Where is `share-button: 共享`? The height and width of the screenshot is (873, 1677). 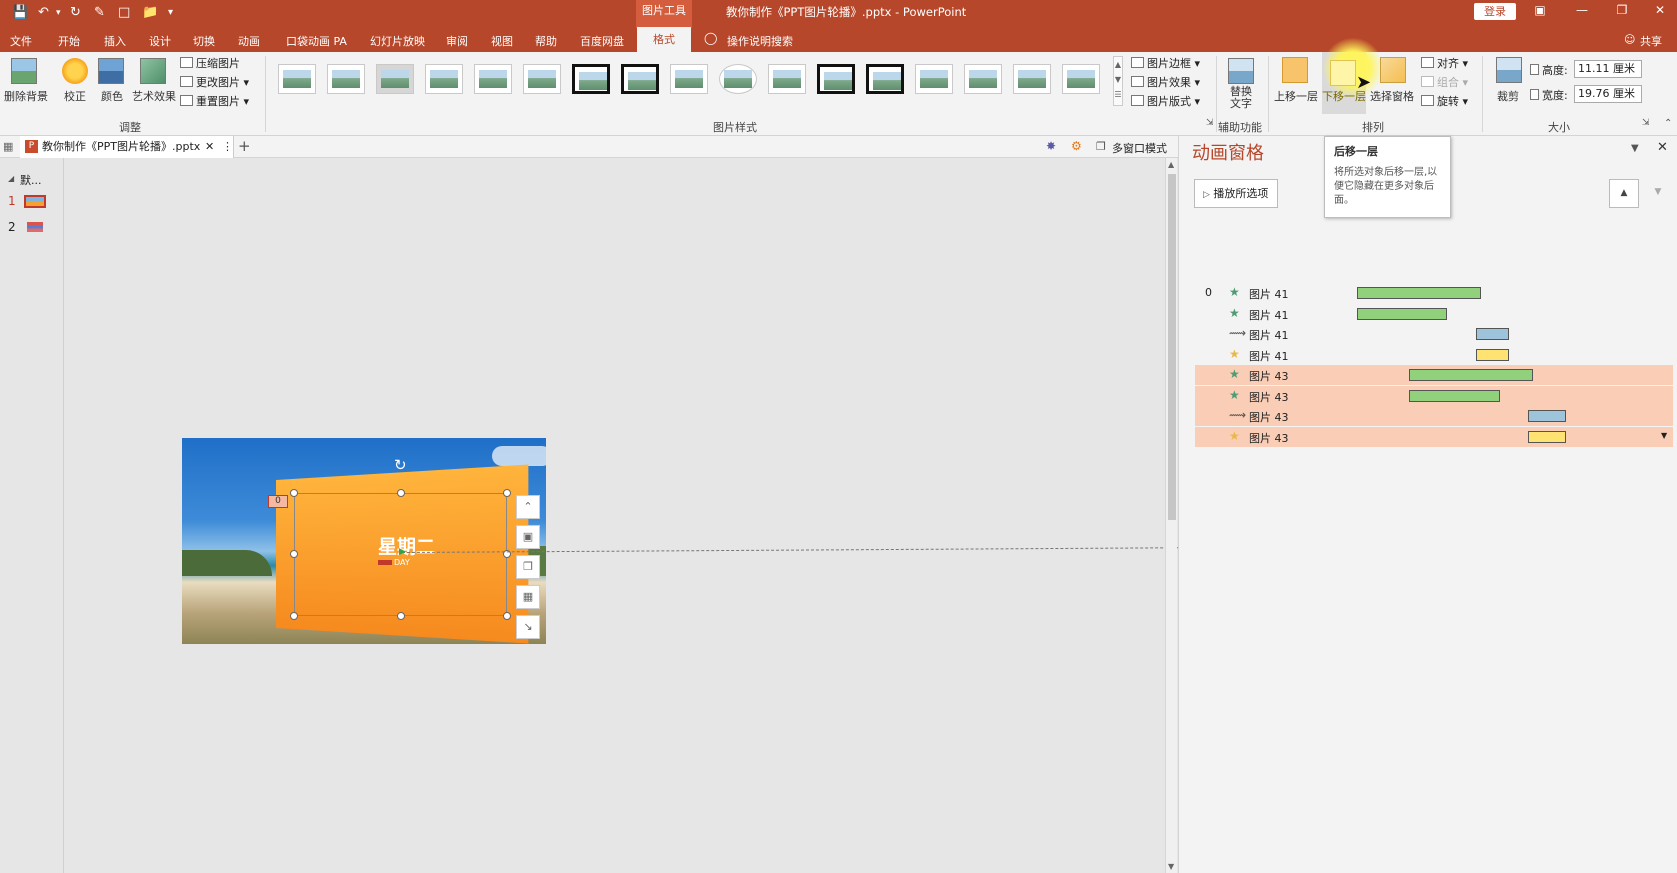
share-button: 共享 is located at coordinates (1651, 41).